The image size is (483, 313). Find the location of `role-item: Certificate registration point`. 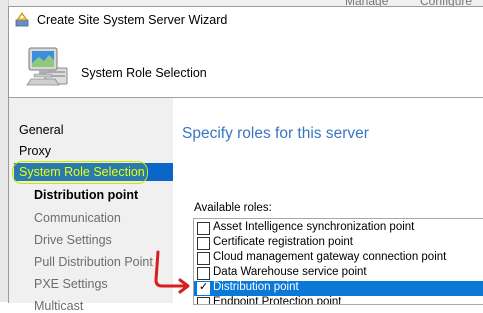

role-item: Certificate registration point is located at coordinates (338, 243).